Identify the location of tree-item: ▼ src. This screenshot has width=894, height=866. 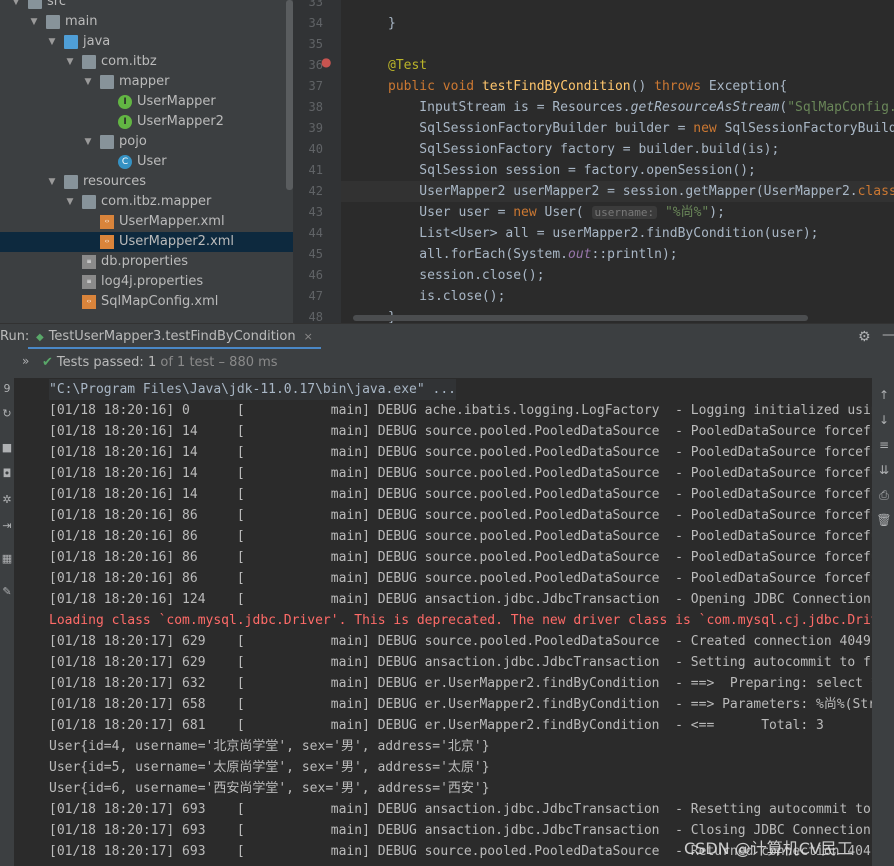
(146, 6).